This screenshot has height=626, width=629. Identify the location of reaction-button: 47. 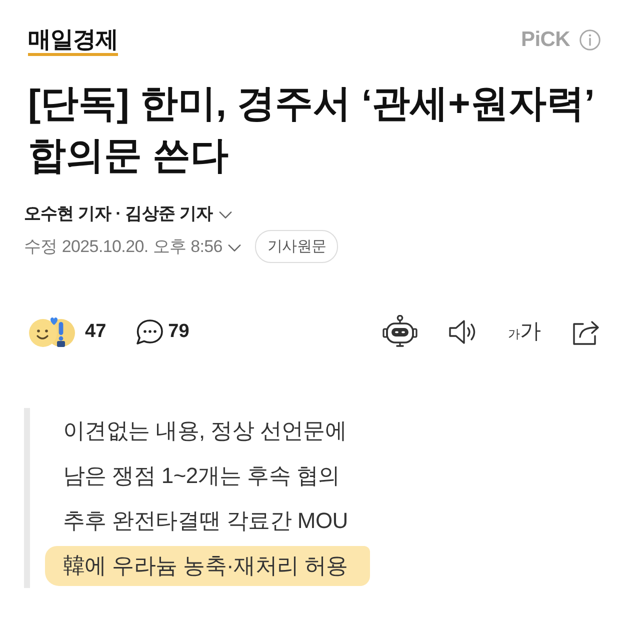
(67, 332).